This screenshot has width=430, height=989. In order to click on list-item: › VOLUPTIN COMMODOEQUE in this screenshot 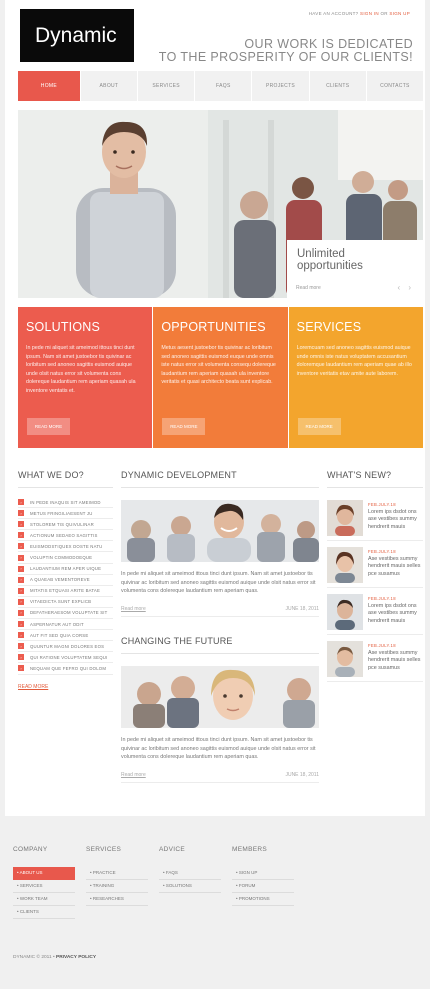, I will do `click(65, 558)`.